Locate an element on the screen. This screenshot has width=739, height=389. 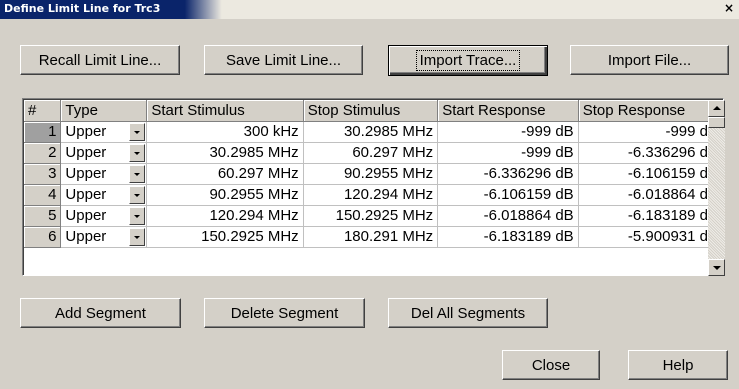
column-header-stop-stimulus: Stop Stimulus is located at coordinates (371, 111).